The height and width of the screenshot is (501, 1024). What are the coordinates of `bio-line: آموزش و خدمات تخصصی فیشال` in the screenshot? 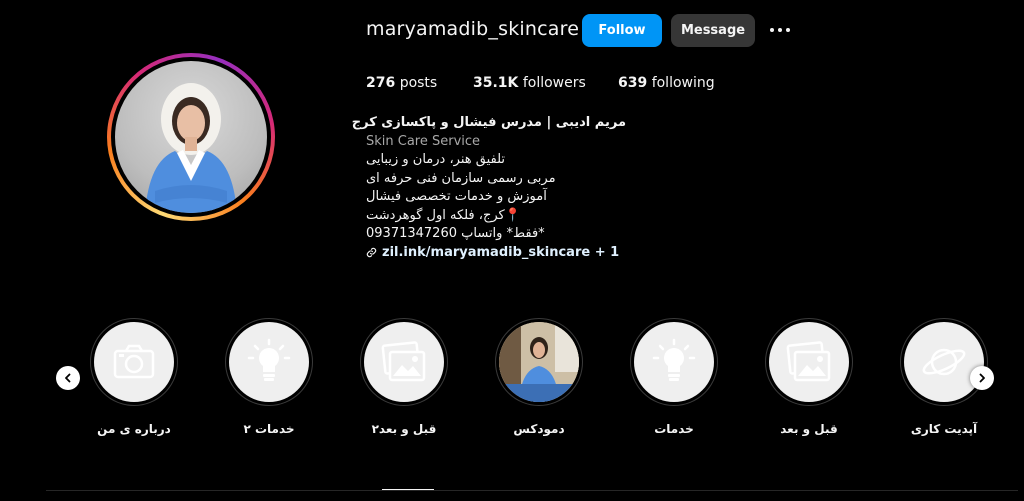 It's located at (456, 196).